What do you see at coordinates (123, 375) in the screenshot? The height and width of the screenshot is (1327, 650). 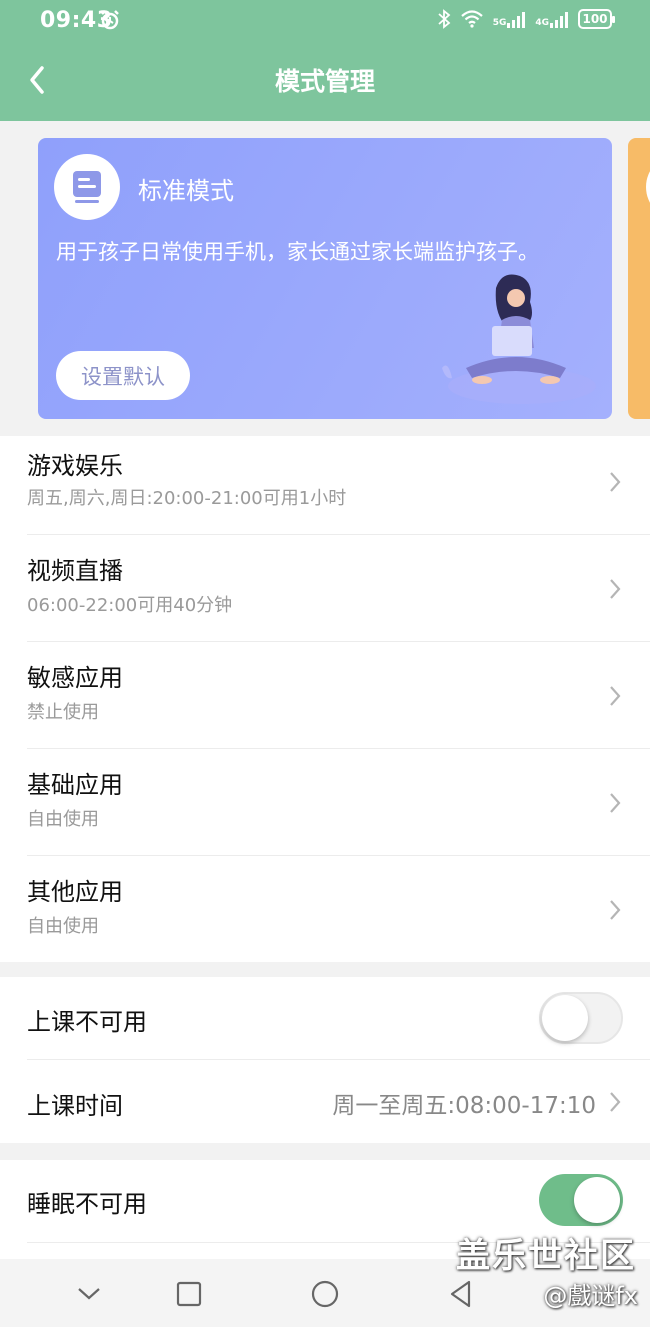 I see `set-default-button: 设置默认` at bounding box center [123, 375].